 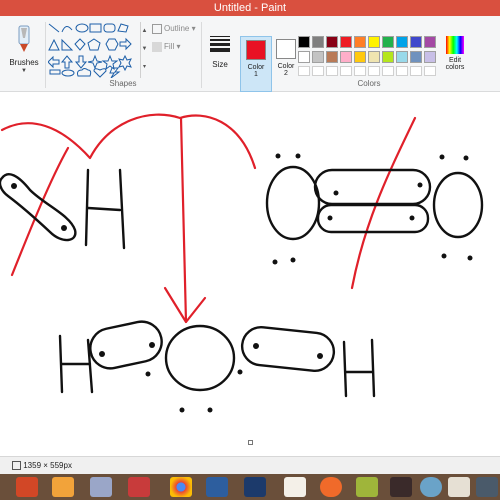 I want to click on brushes-button: Brushes ▼, so click(x=24, y=50).